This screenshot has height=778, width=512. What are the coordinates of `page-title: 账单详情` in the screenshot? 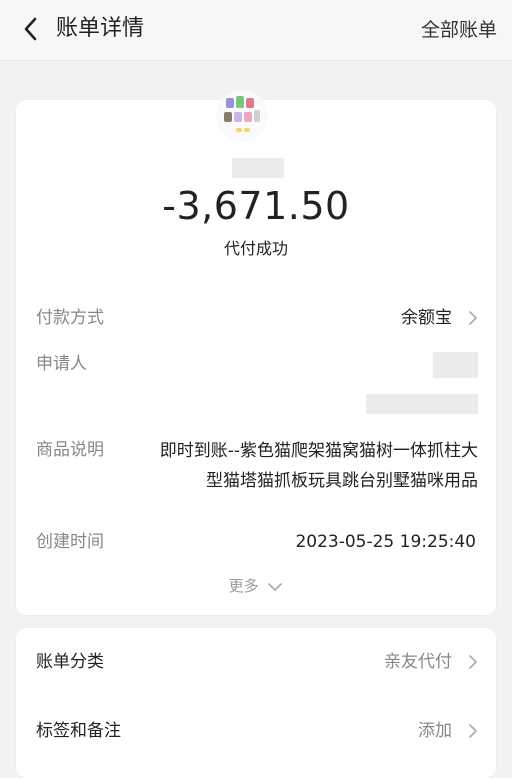 It's located at (100, 28).